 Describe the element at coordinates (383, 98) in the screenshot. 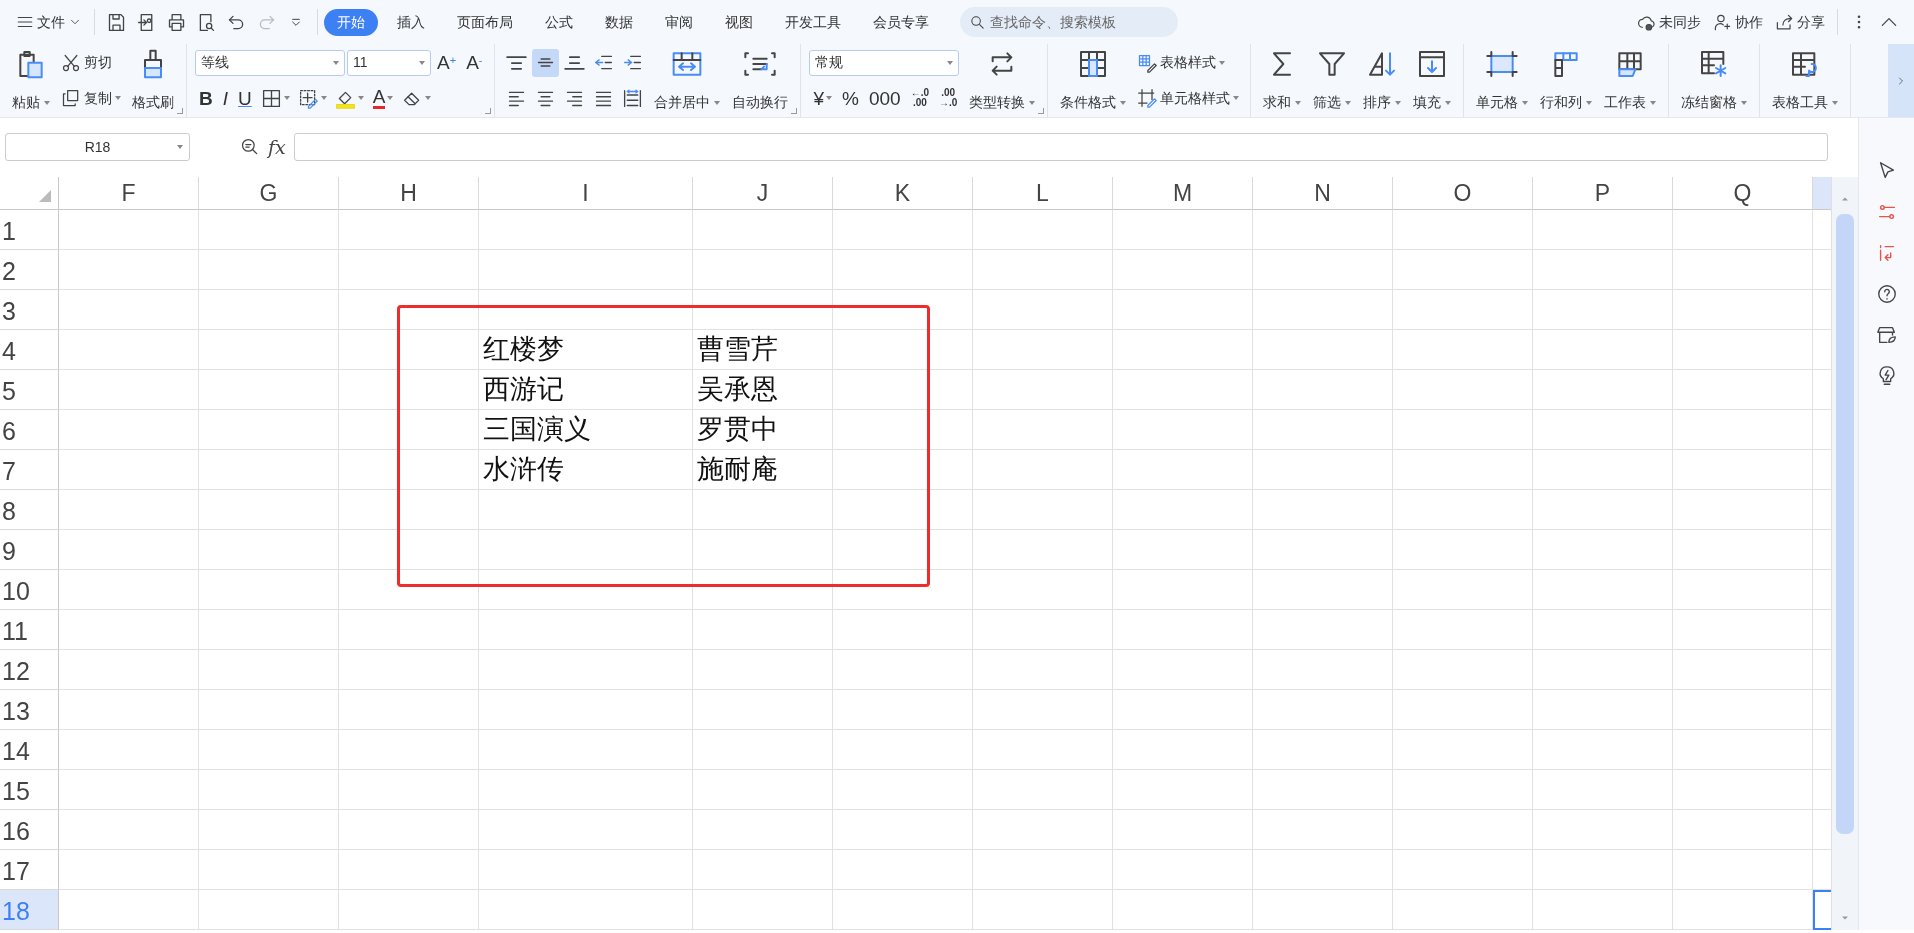

I see `font-color-button: A` at that location.